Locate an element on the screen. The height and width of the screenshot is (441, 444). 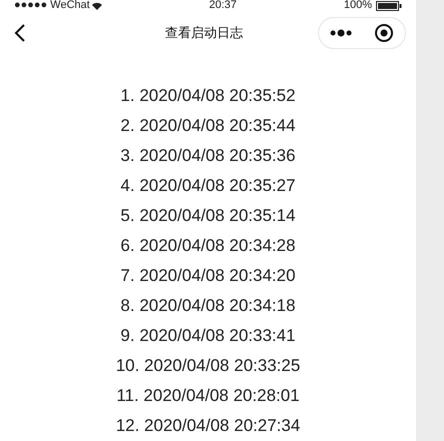
page-title: 查看启动日志 is located at coordinates (204, 33).